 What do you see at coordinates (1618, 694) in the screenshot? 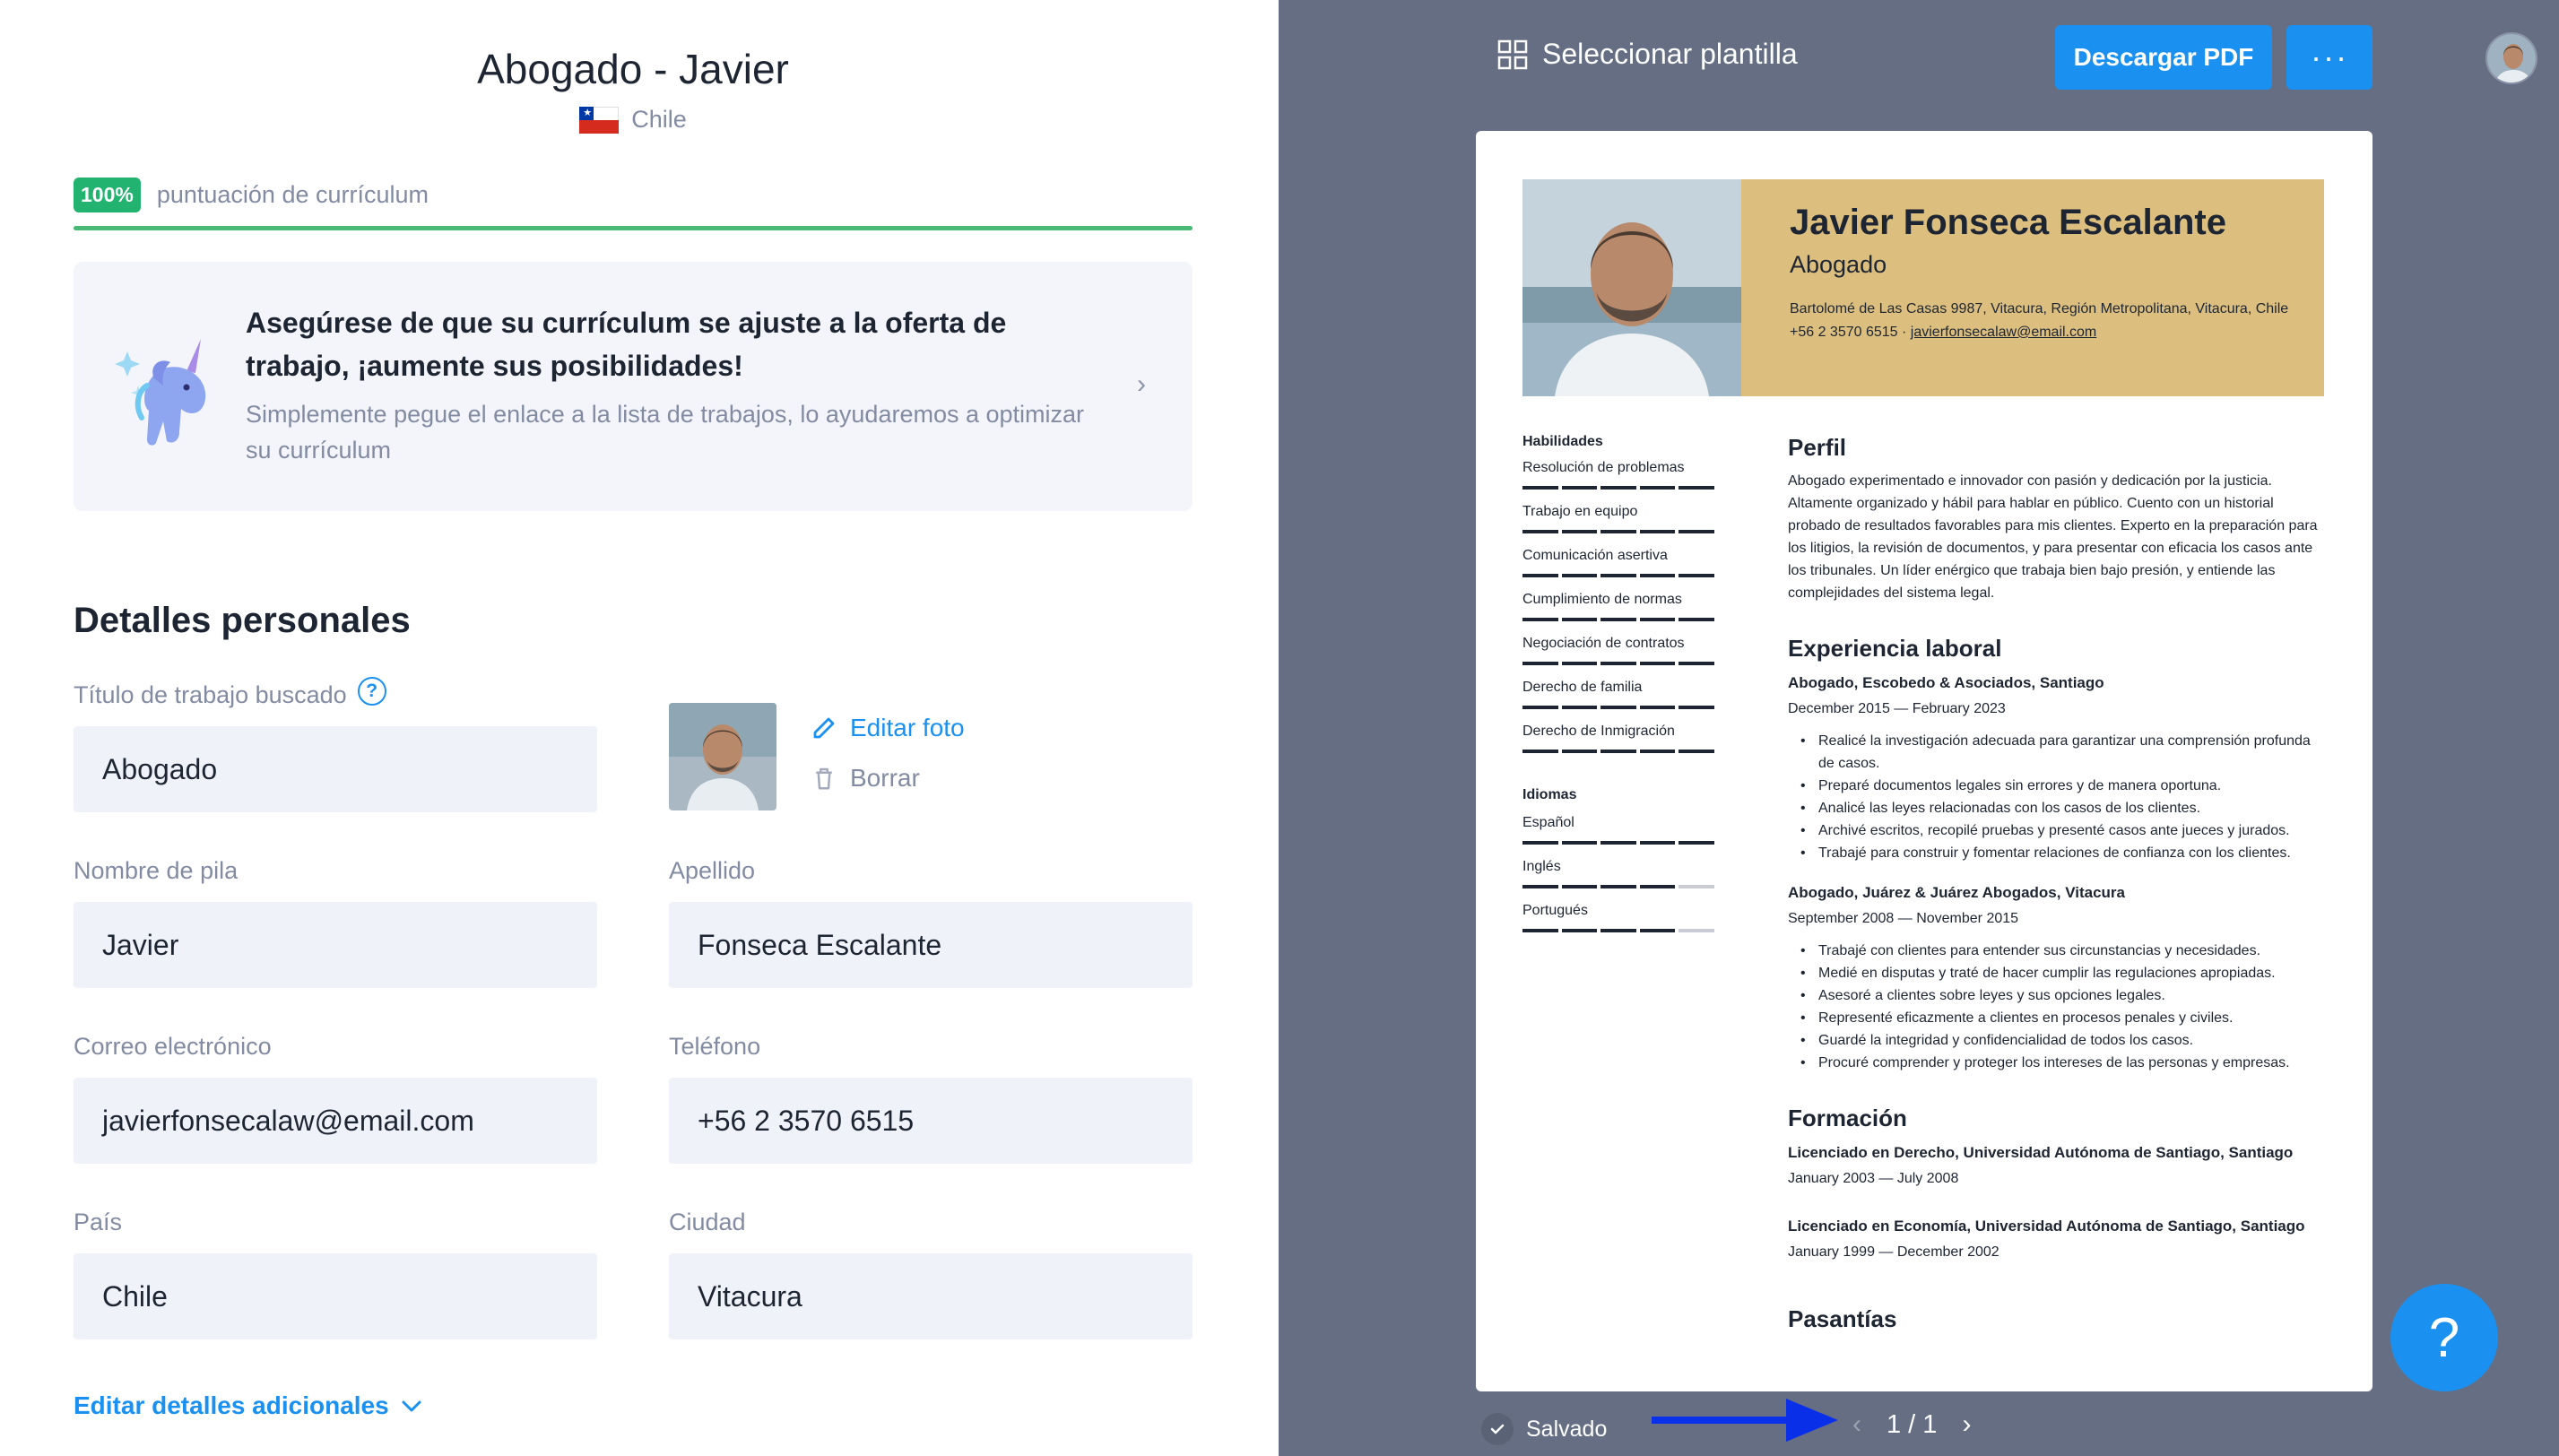
I see `resume-skill-item: Derecho de familia` at bounding box center [1618, 694].